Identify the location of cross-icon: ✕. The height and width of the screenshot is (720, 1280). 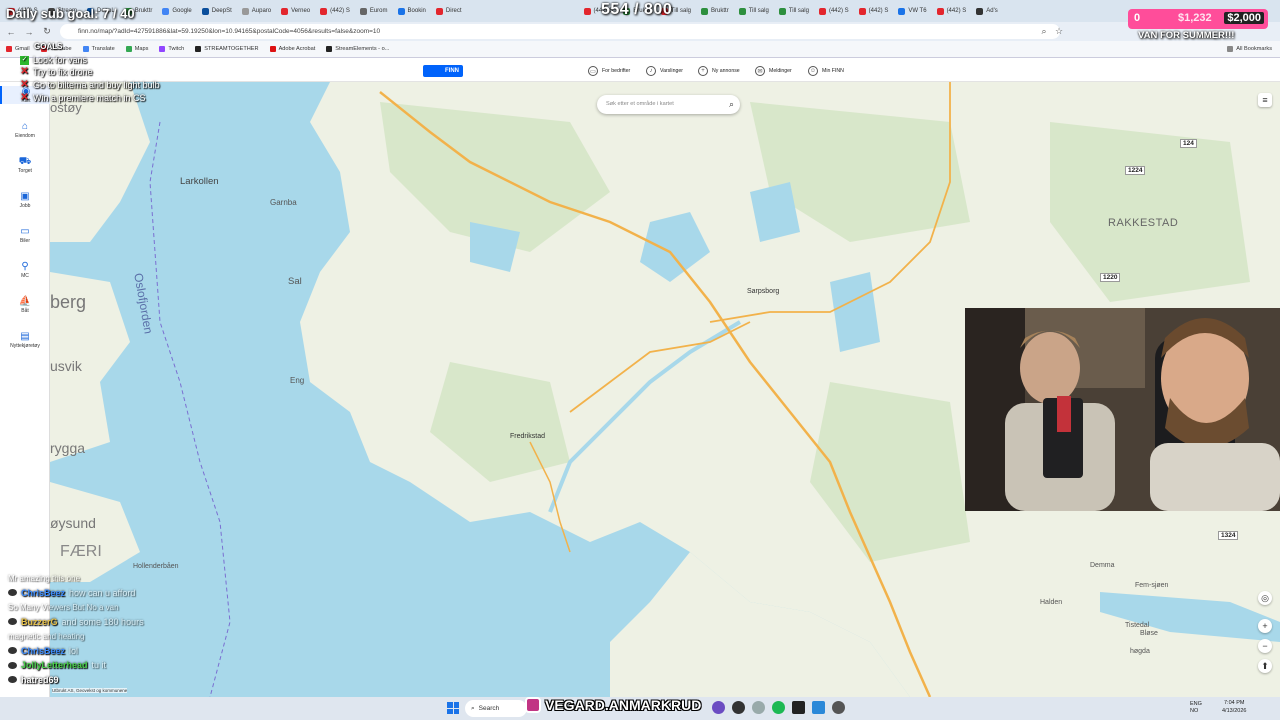
(24, 72).